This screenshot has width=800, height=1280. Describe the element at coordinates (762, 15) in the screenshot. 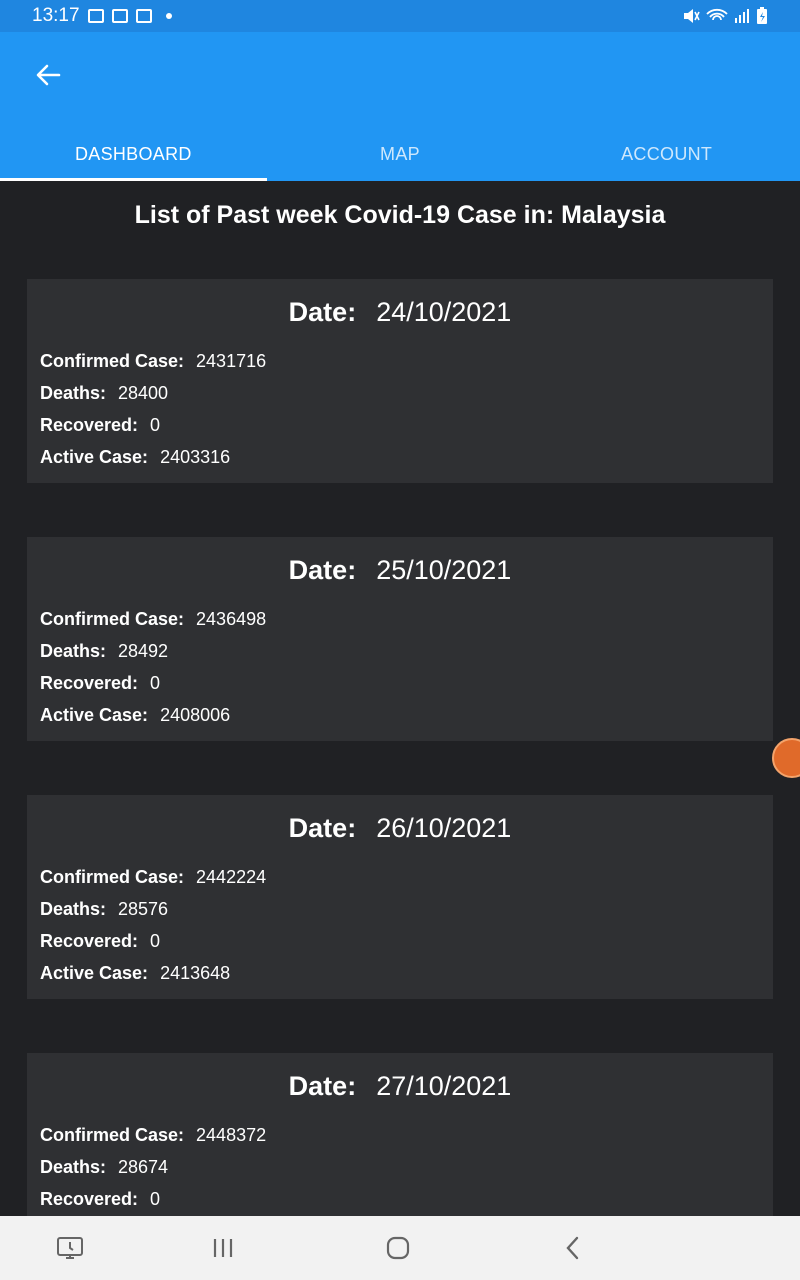

I see `battery-icon` at that location.